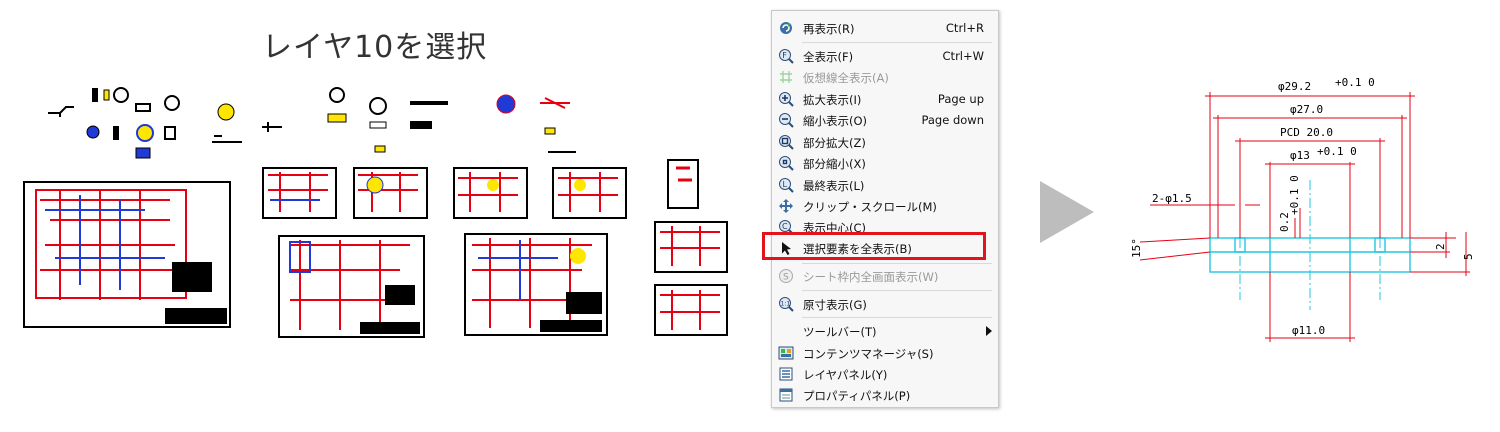 The width and height of the screenshot is (1500, 432). Describe the element at coordinates (785, 226) in the screenshot. I see `svg-text: C` at that location.